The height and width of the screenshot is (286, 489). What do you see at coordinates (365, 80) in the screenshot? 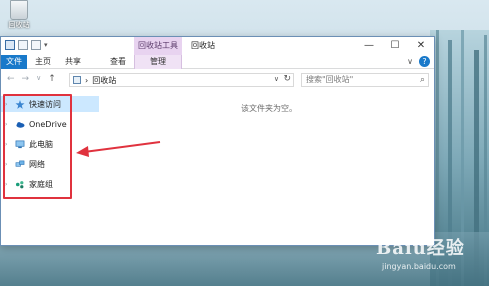
I see `search-input: 搜索"回收站" ⌕` at bounding box center [365, 80].